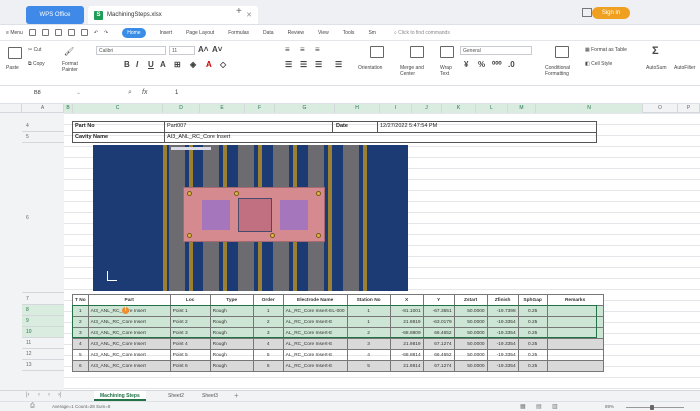  What do you see at coordinates (438, 355) in the screenshot?
I see `table-cell: 66.4652` at bounding box center [438, 355].